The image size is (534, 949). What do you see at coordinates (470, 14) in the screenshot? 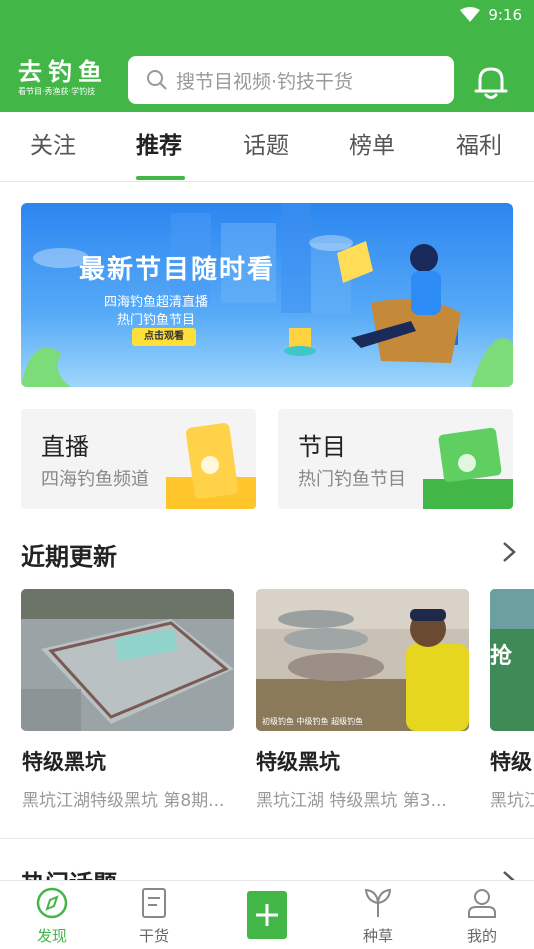
I see `wifi-icon` at bounding box center [470, 14].